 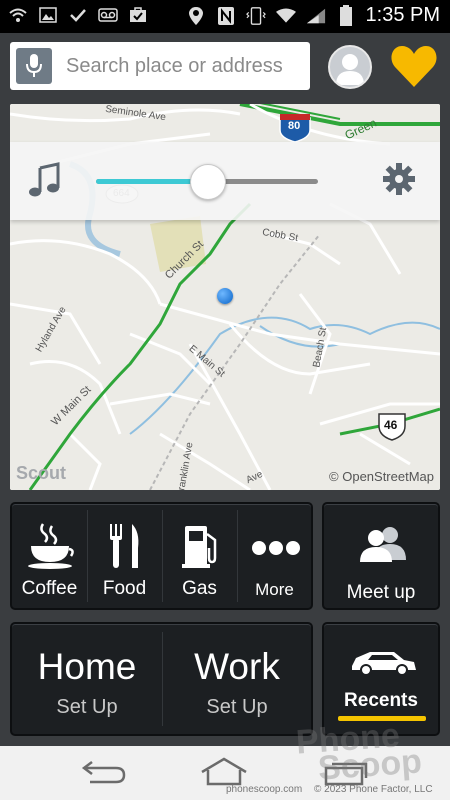 What do you see at coordinates (383, 544) in the screenshot?
I see `people-icon` at bounding box center [383, 544].